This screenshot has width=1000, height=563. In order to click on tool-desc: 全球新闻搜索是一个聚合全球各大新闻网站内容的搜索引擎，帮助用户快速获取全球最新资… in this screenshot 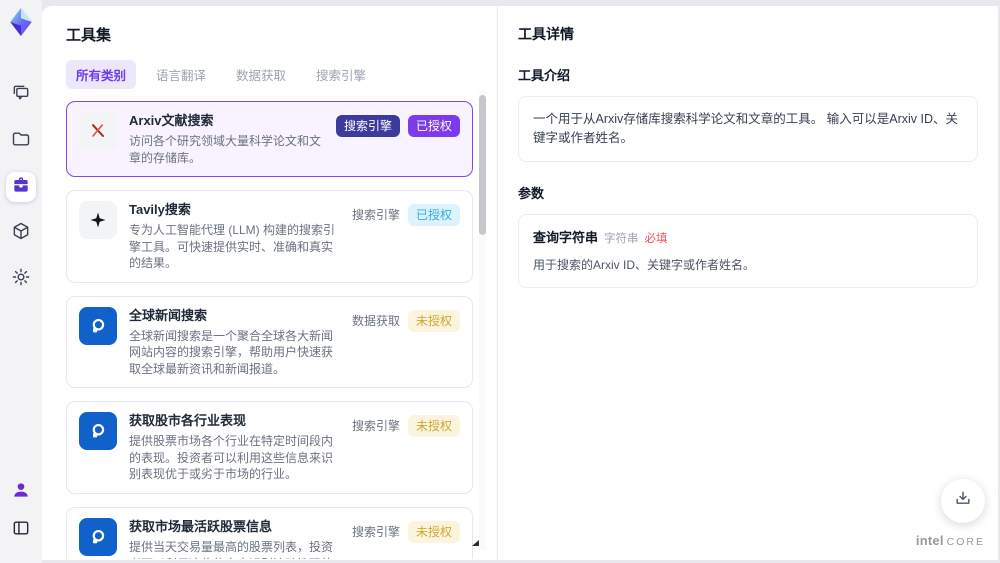, I will do `click(231, 352)`.